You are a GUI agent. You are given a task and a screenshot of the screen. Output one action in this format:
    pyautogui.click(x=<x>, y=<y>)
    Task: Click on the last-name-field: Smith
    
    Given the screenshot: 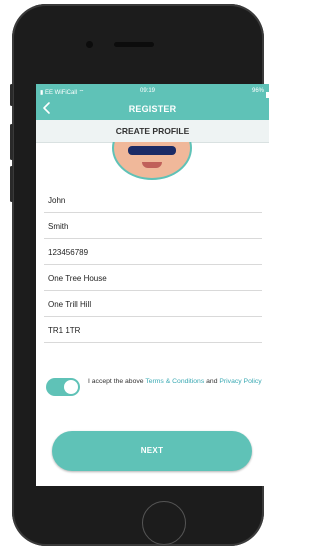 What is the action you would take?
    pyautogui.click(x=153, y=228)
    